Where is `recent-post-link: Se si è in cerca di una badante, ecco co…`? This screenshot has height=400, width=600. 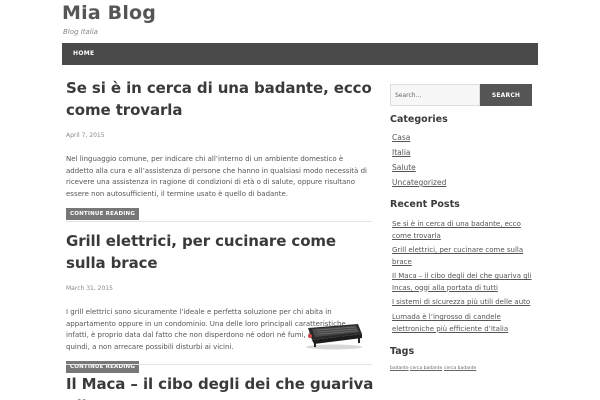
recent-post-link: Se si è in cerca di una badante, ecco co… is located at coordinates (465, 230).